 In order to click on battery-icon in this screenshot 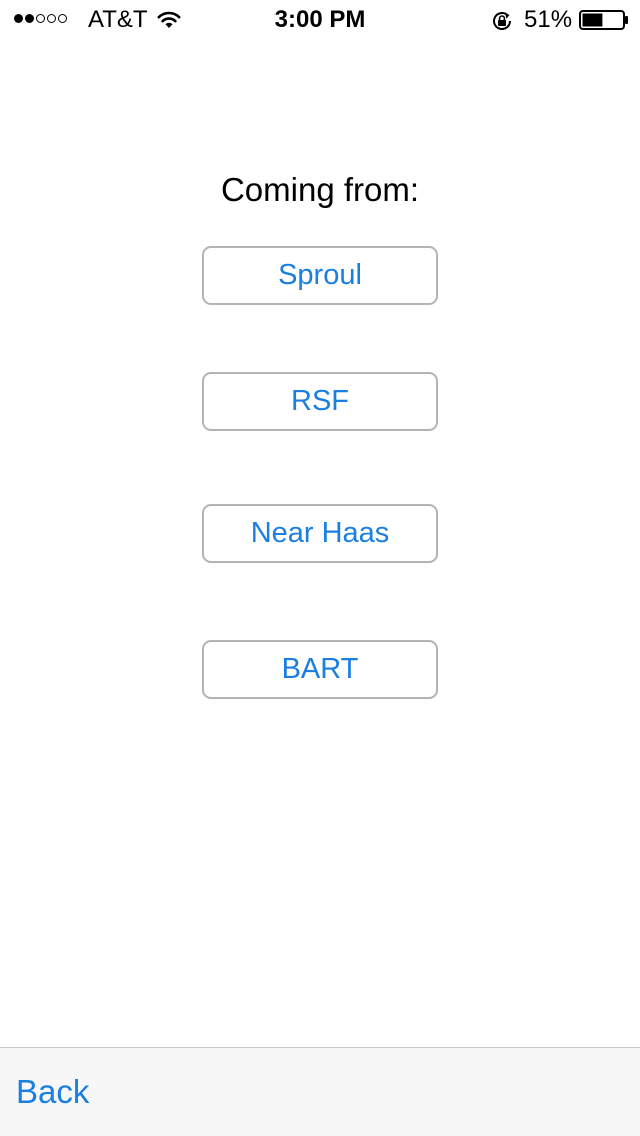, I will do `click(603, 20)`.